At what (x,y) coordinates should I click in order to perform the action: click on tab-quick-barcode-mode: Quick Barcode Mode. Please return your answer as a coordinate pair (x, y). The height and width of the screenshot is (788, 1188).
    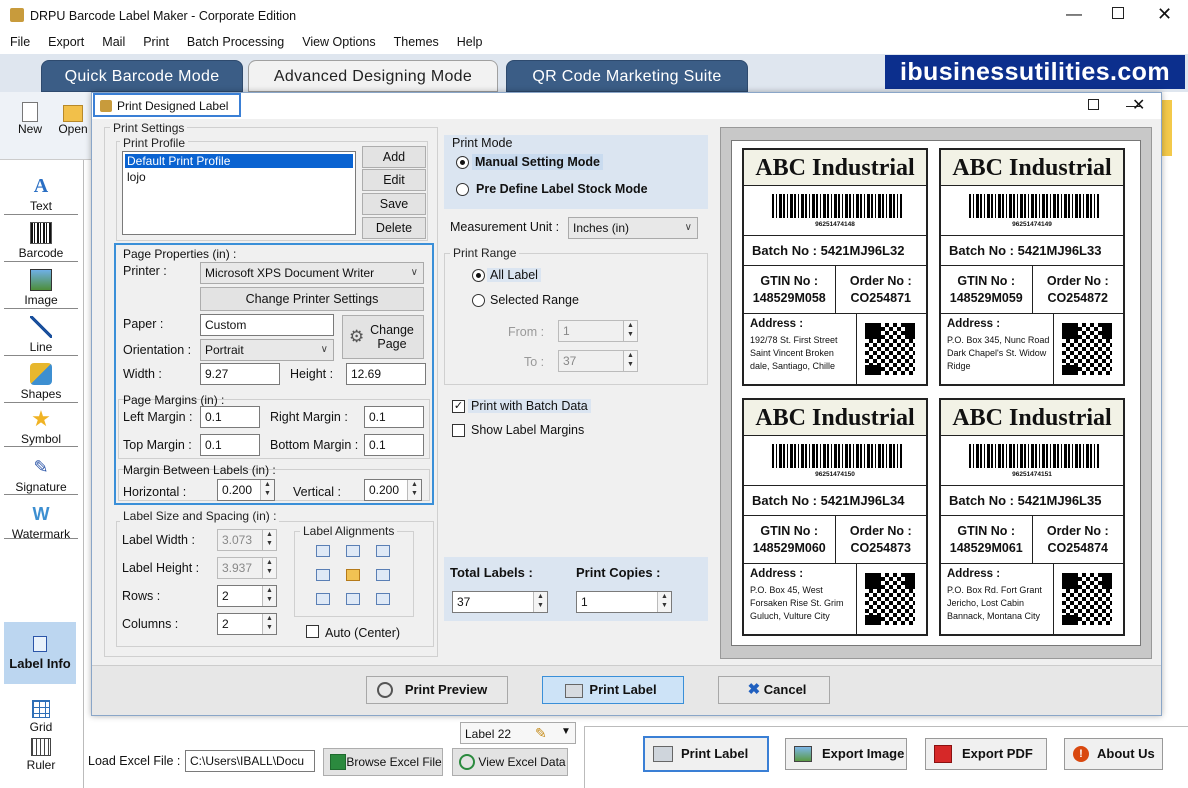
    Looking at the image, I should click on (142, 76).